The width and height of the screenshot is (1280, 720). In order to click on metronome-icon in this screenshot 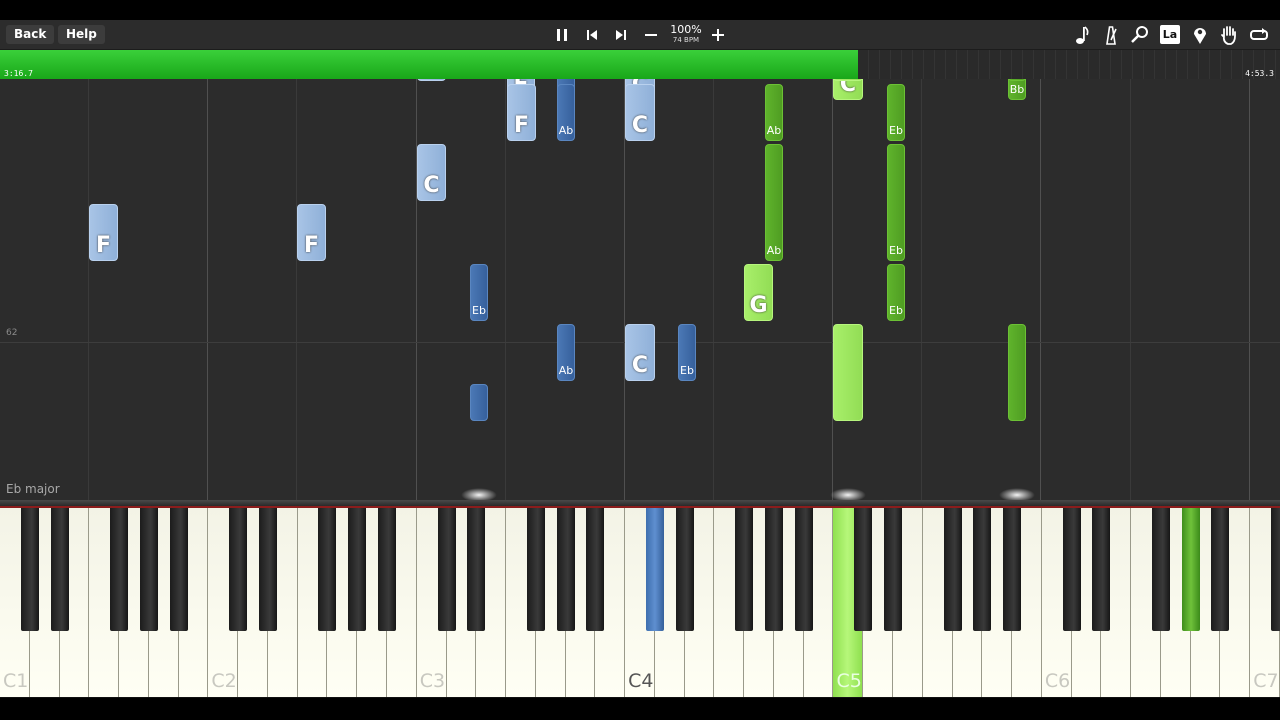, I will do `click(1111, 35)`.